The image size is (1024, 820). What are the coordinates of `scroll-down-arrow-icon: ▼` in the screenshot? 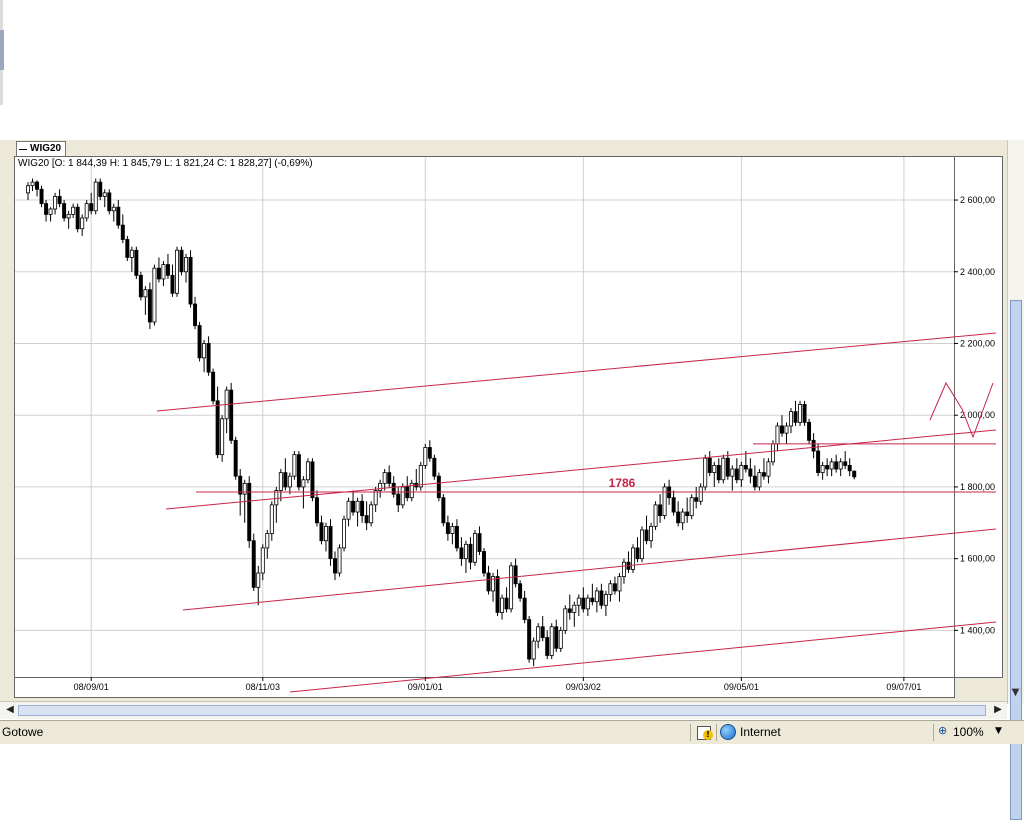 It's located at (1015, 692).